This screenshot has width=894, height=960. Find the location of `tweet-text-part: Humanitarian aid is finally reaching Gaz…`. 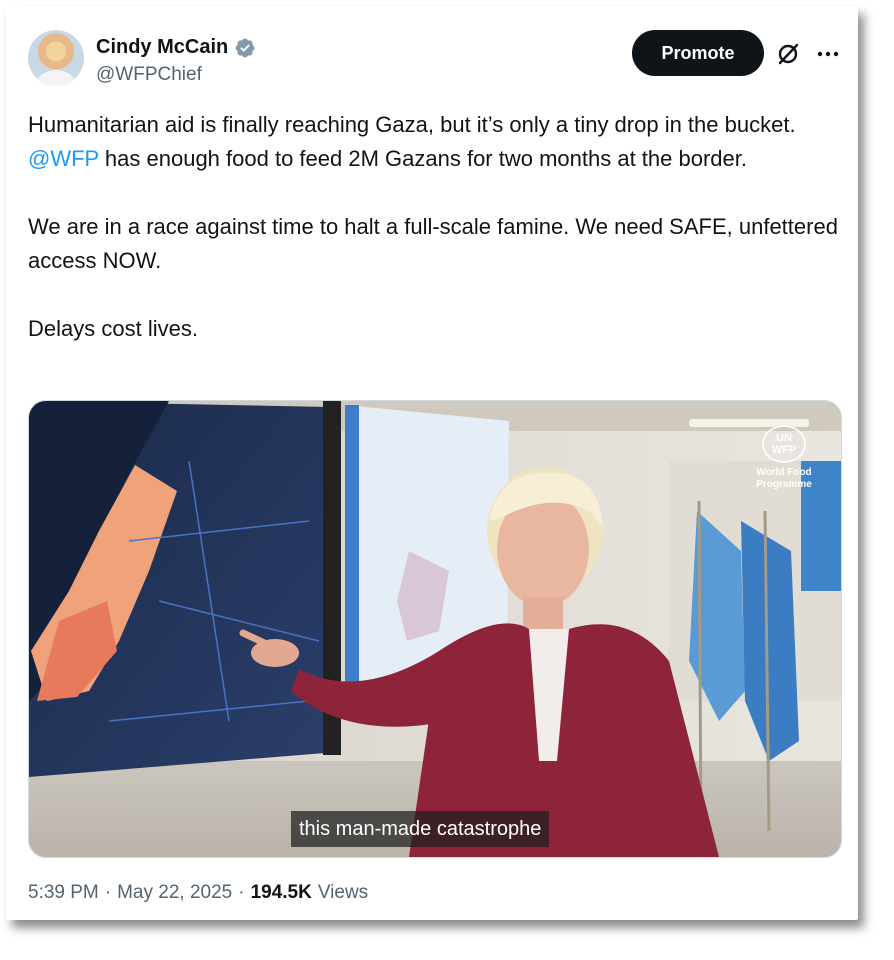

tweet-text-part: Humanitarian aid is finally reaching Gaz… is located at coordinates (412, 124).